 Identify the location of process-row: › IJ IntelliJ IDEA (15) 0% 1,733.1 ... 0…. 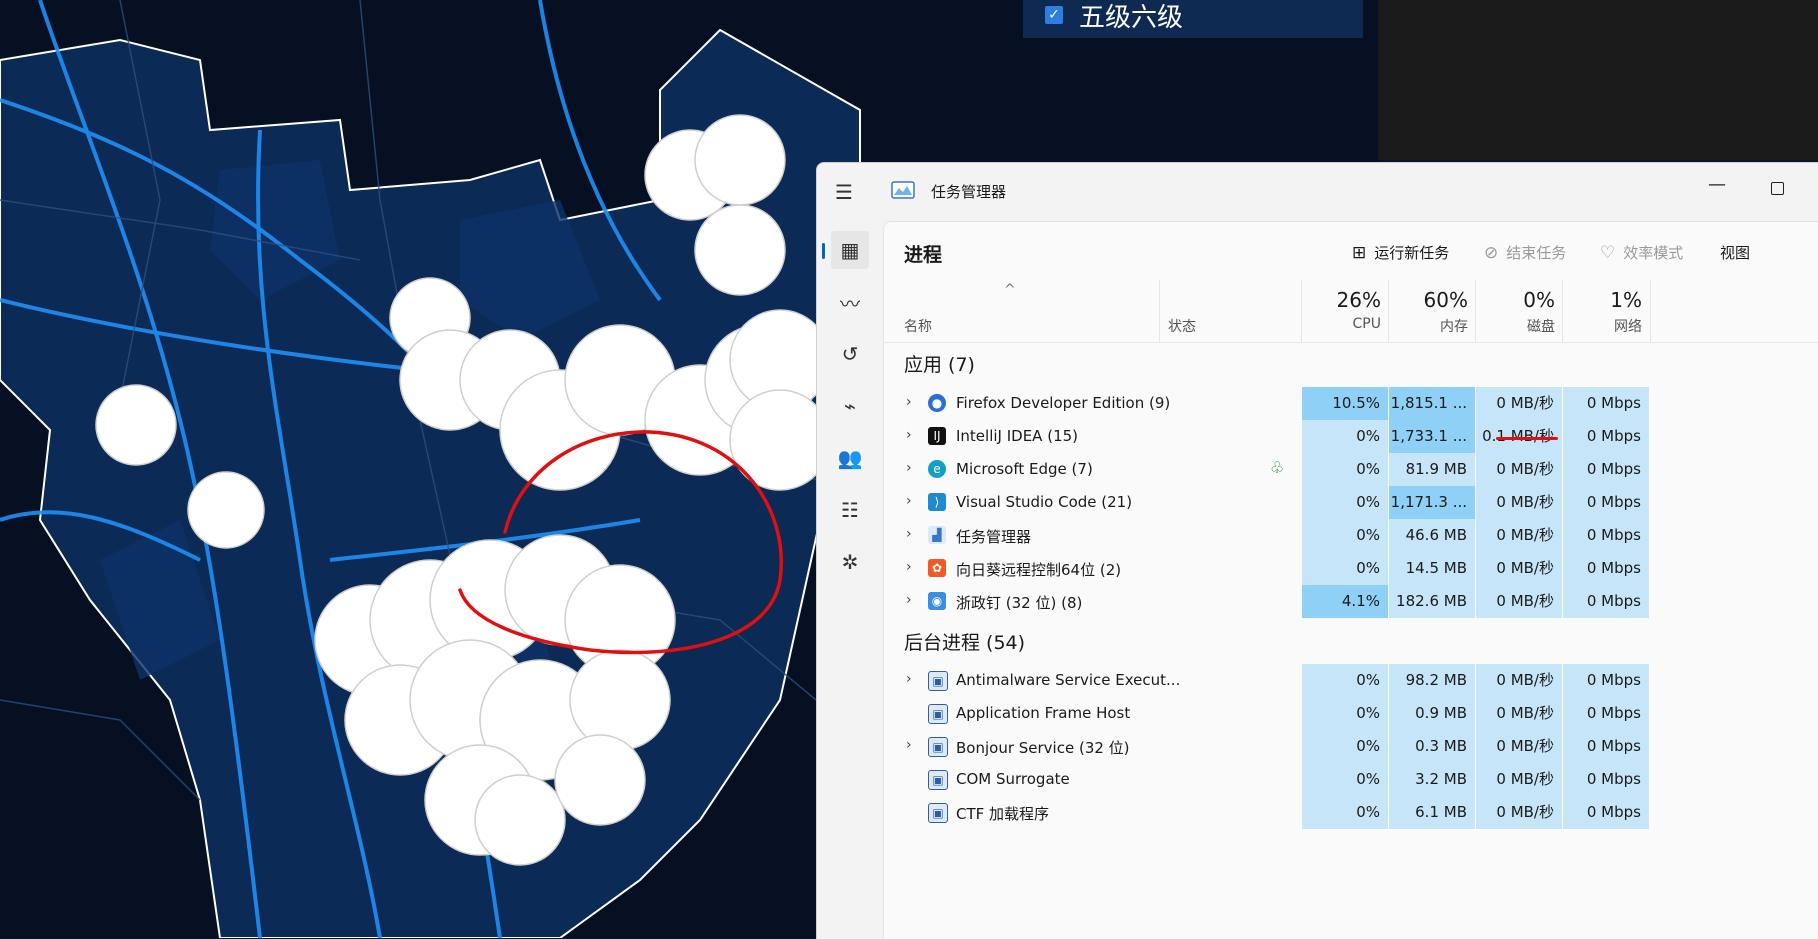
(1351, 436).